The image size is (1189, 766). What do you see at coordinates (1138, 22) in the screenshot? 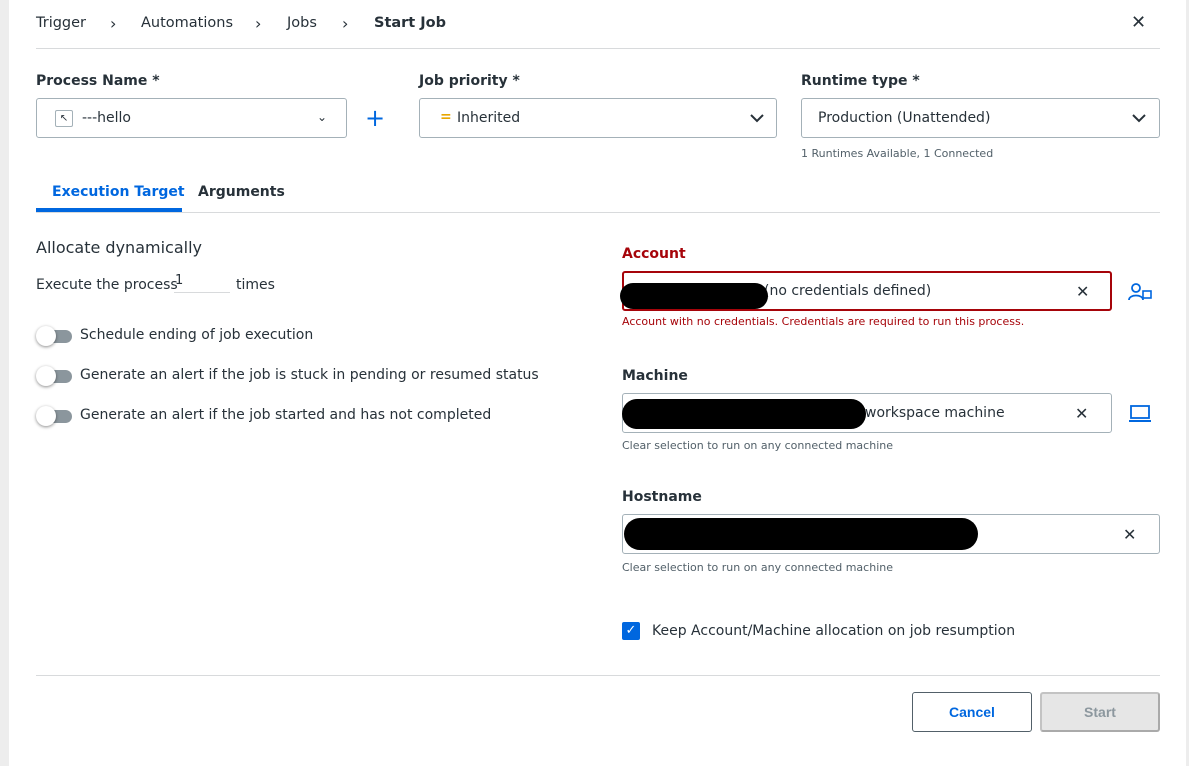
I see `close-icon: ✕` at bounding box center [1138, 22].